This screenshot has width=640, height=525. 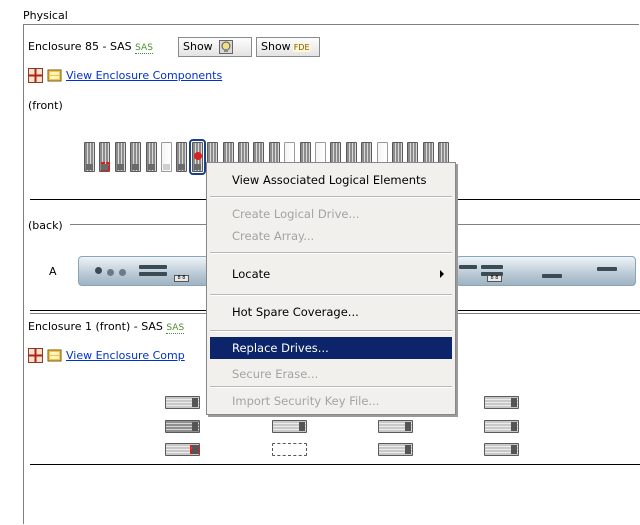 I want to click on menu-item-view-associated-logical-elements: View Associated Logical Elements, so click(x=331, y=180).